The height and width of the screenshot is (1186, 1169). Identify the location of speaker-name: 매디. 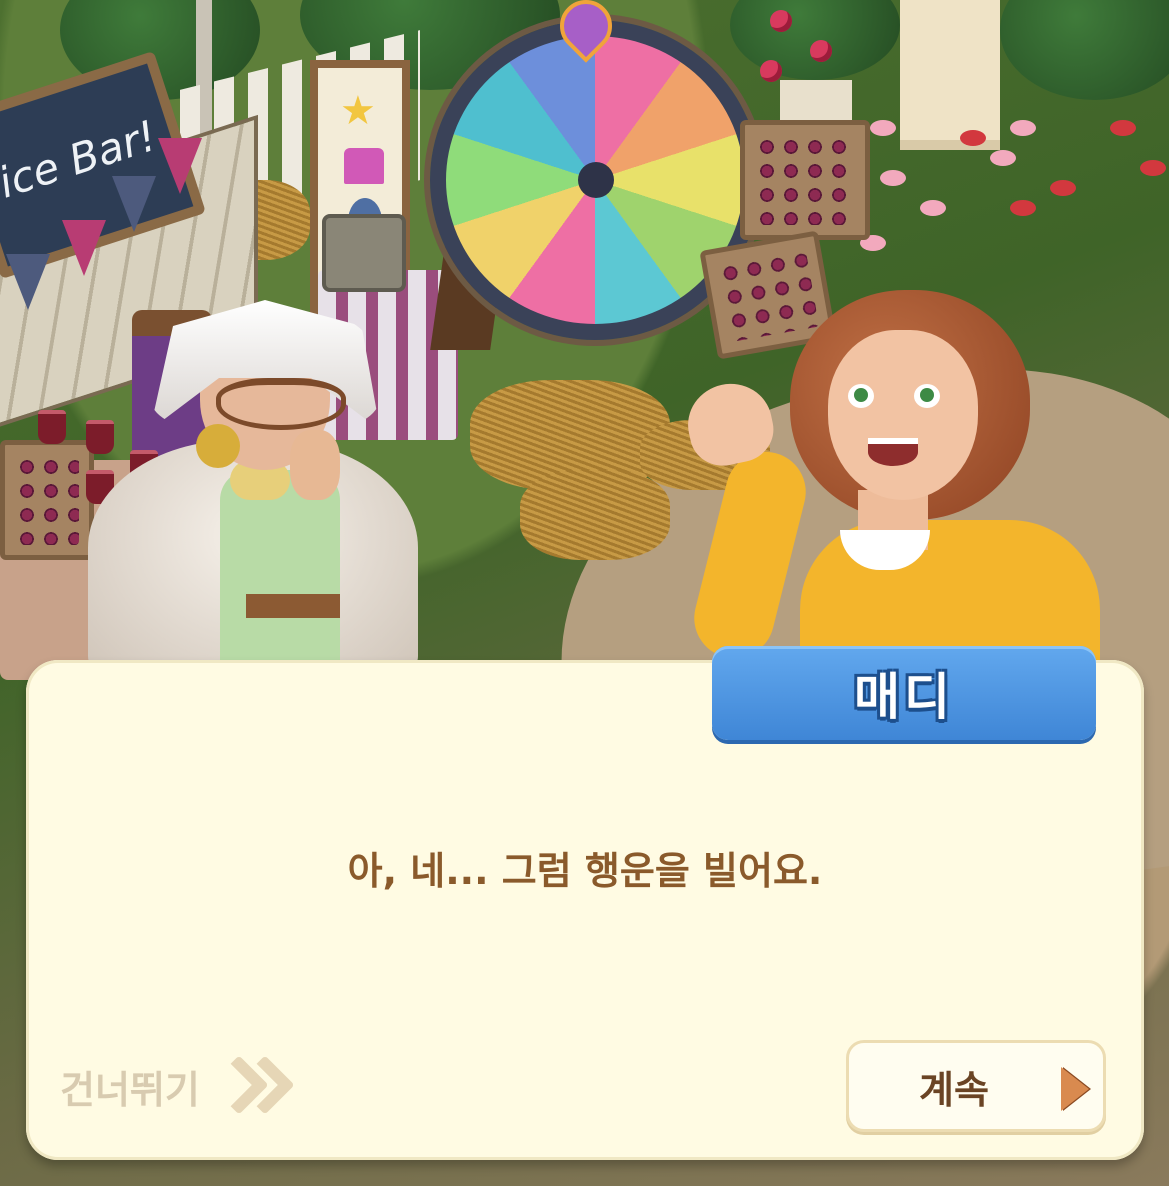
(904, 697).